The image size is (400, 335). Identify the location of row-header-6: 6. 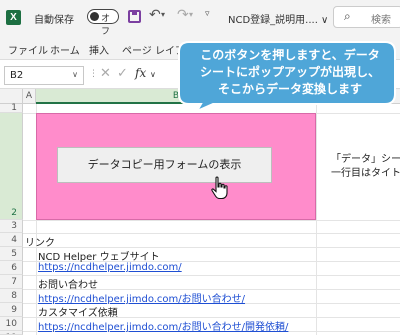
(11, 268).